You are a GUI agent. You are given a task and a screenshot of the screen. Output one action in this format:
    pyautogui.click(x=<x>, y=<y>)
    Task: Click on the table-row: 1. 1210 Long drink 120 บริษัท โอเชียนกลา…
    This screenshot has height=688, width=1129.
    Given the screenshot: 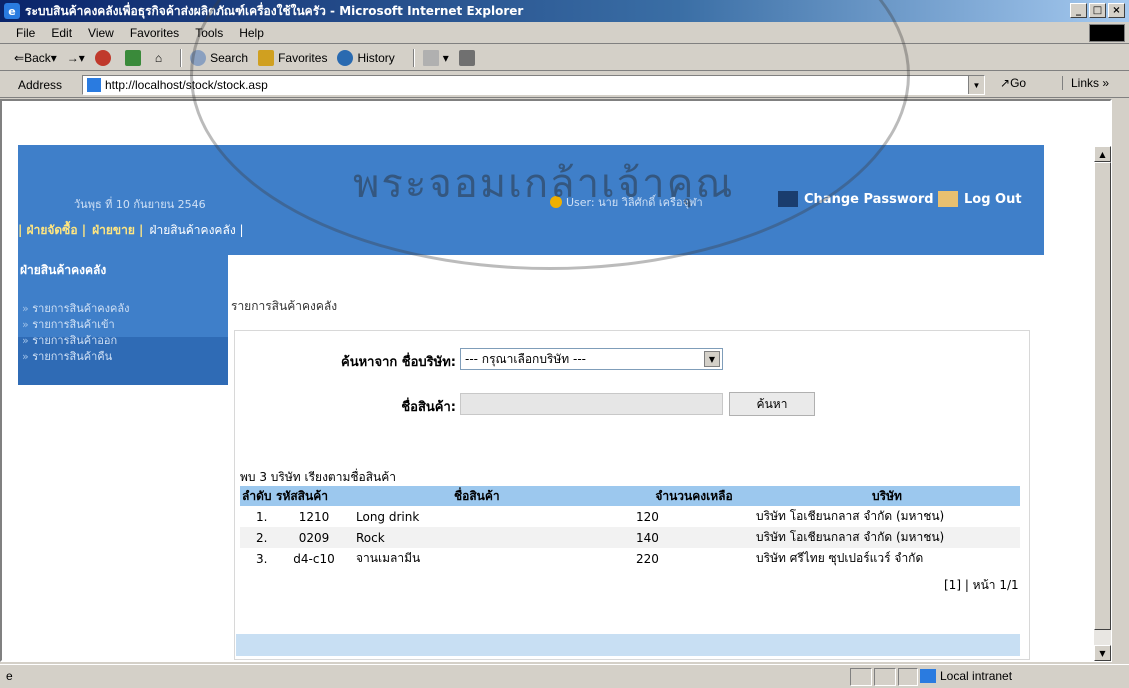 What is the action you would take?
    pyautogui.click(x=630, y=516)
    